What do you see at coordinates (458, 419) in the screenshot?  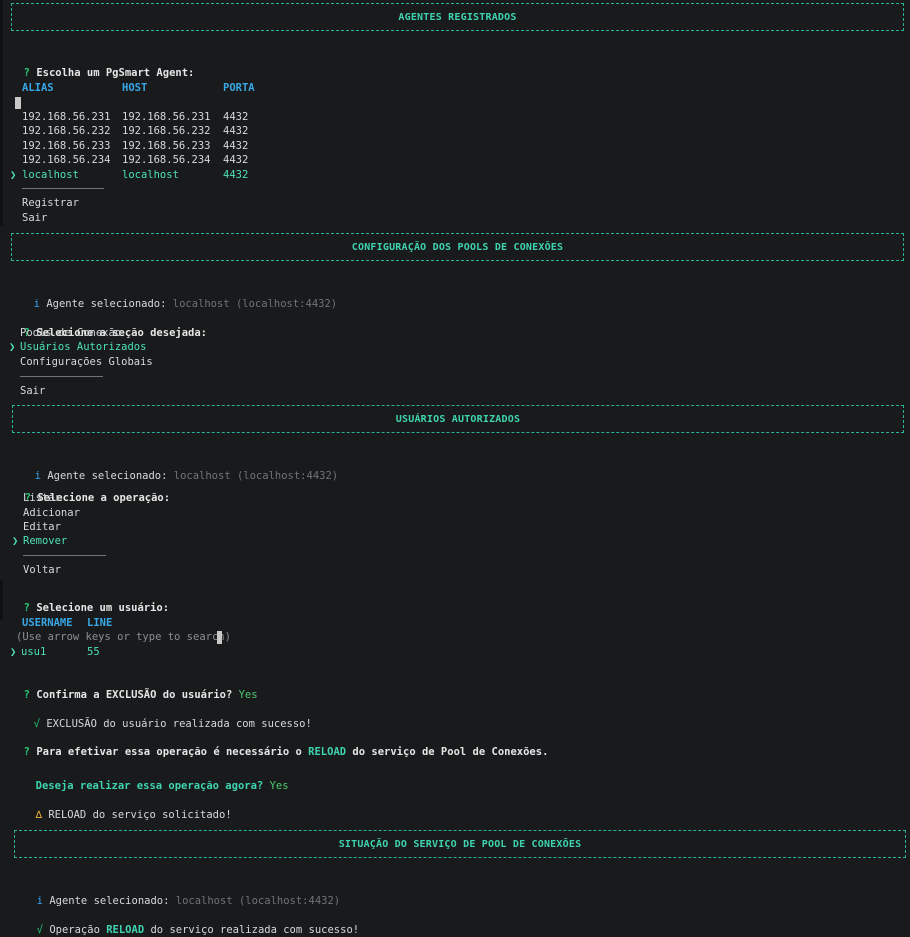 I see `banner-users: USUÁRIOS AUTORIZADOS` at bounding box center [458, 419].